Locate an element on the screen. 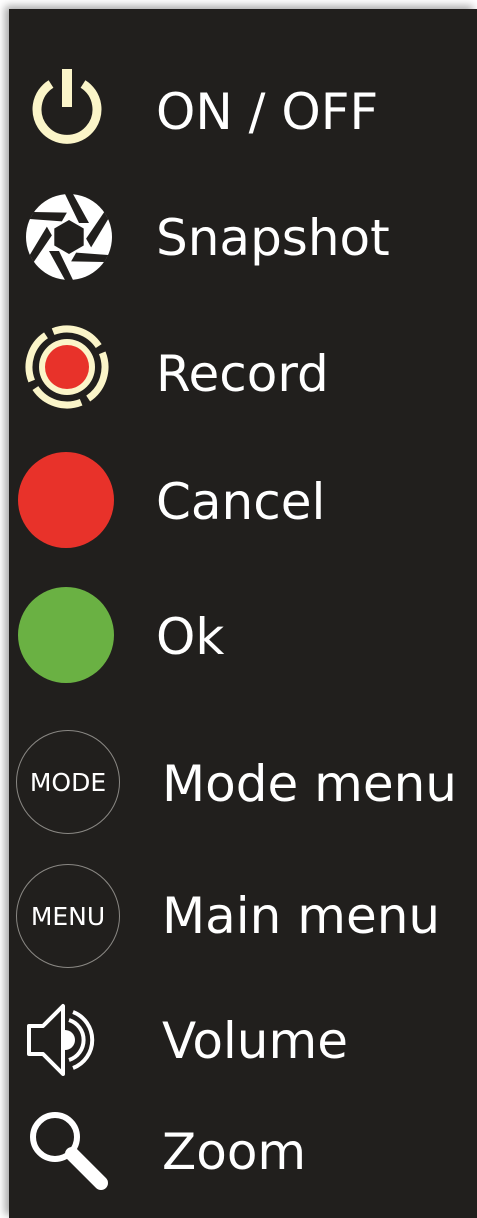  legend-item-power: ON / OFF is located at coordinates (243, 113).